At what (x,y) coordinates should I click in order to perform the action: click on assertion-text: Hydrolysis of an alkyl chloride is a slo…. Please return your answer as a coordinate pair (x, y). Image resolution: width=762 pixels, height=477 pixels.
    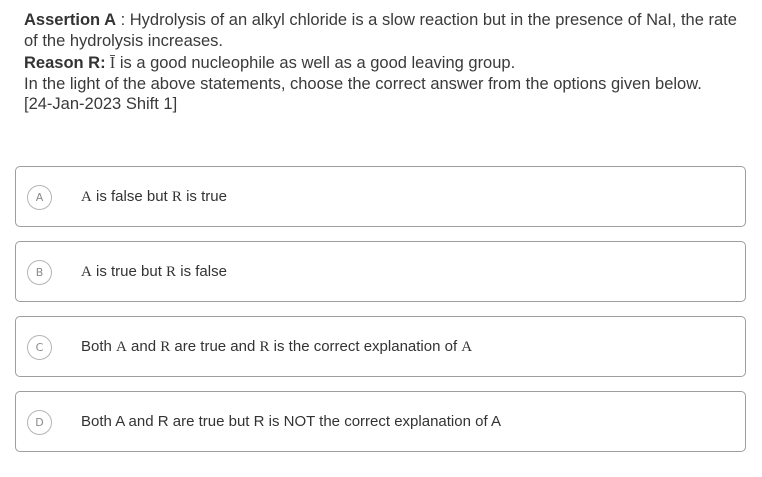
    Looking at the image, I should click on (380, 30).